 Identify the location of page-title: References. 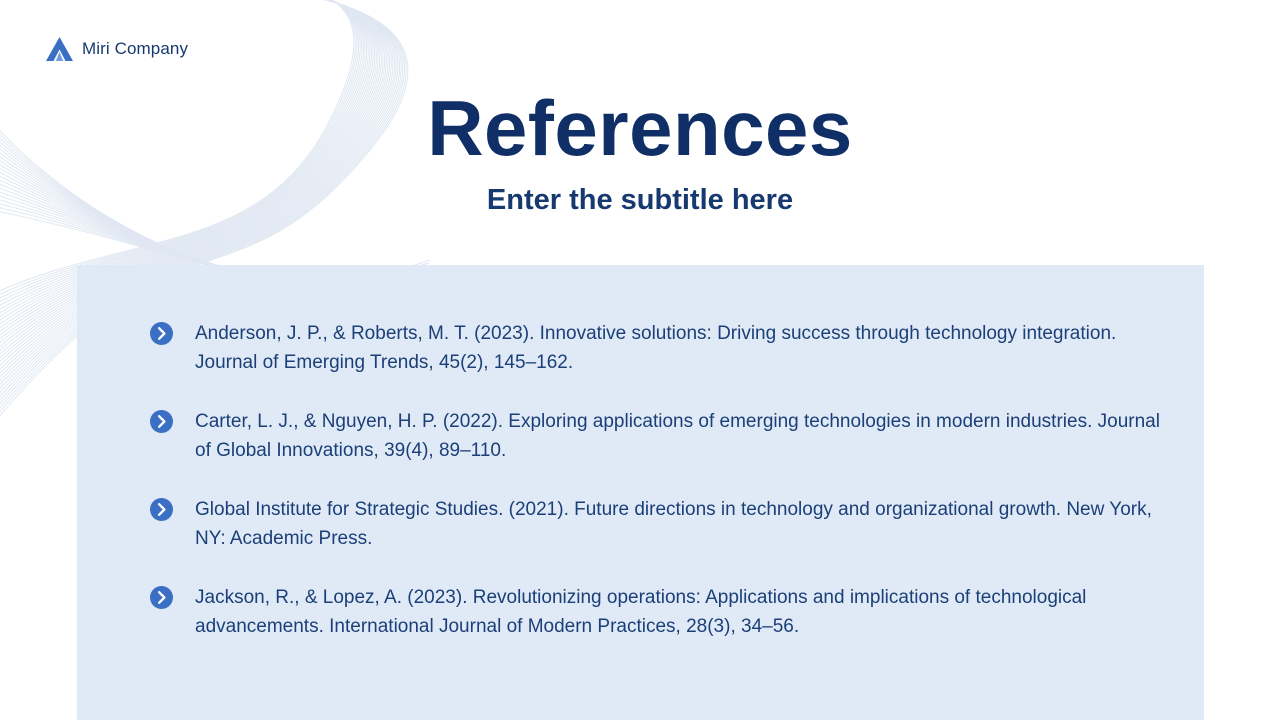
(640, 128).